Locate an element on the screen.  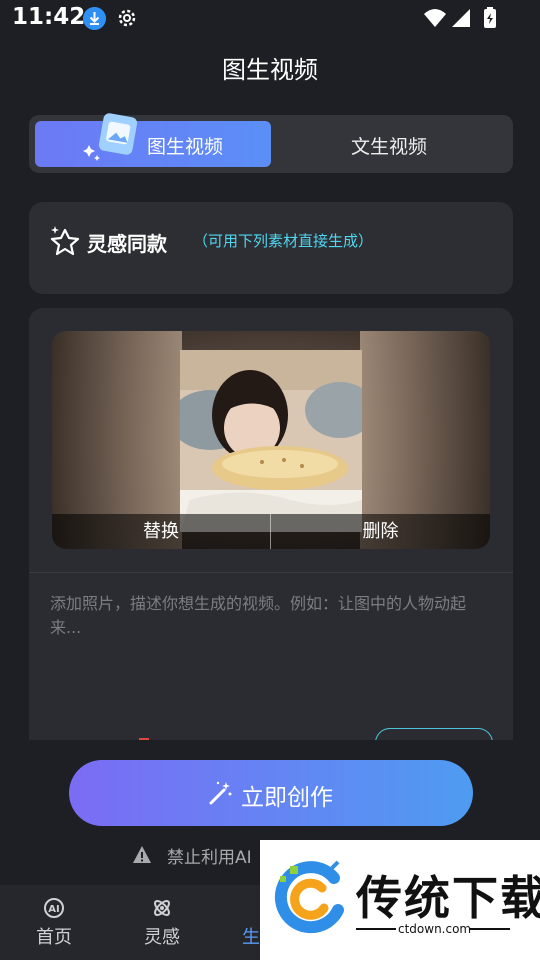
replace-photo-button: 替换 is located at coordinates (161, 531).